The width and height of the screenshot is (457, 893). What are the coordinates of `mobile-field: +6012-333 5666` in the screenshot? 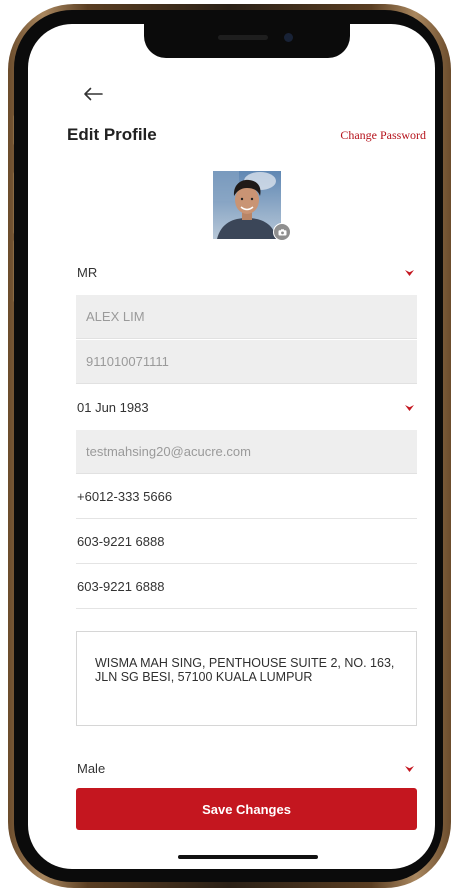 It's located at (246, 497).